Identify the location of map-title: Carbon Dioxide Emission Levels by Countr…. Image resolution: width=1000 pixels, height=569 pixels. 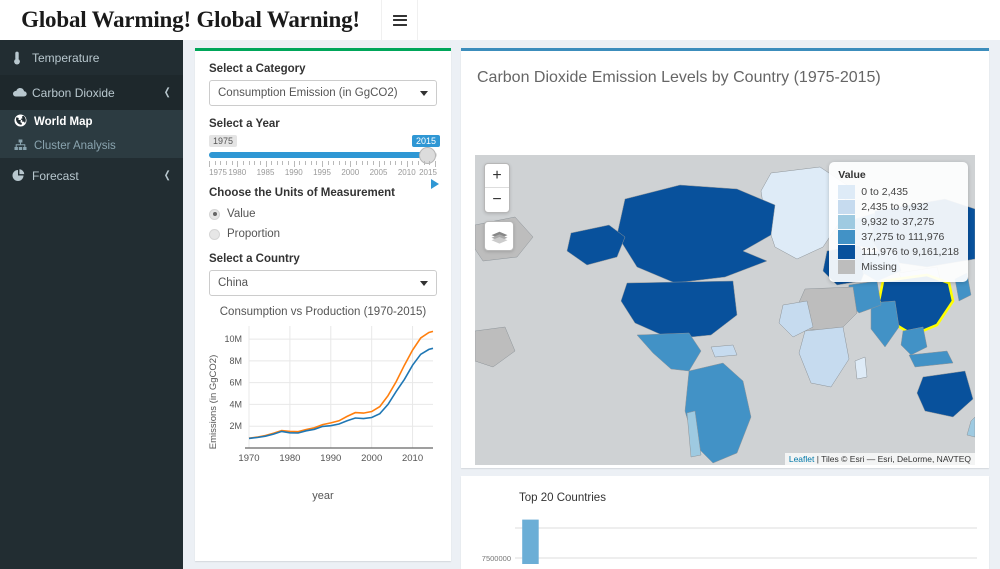
(679, 77).